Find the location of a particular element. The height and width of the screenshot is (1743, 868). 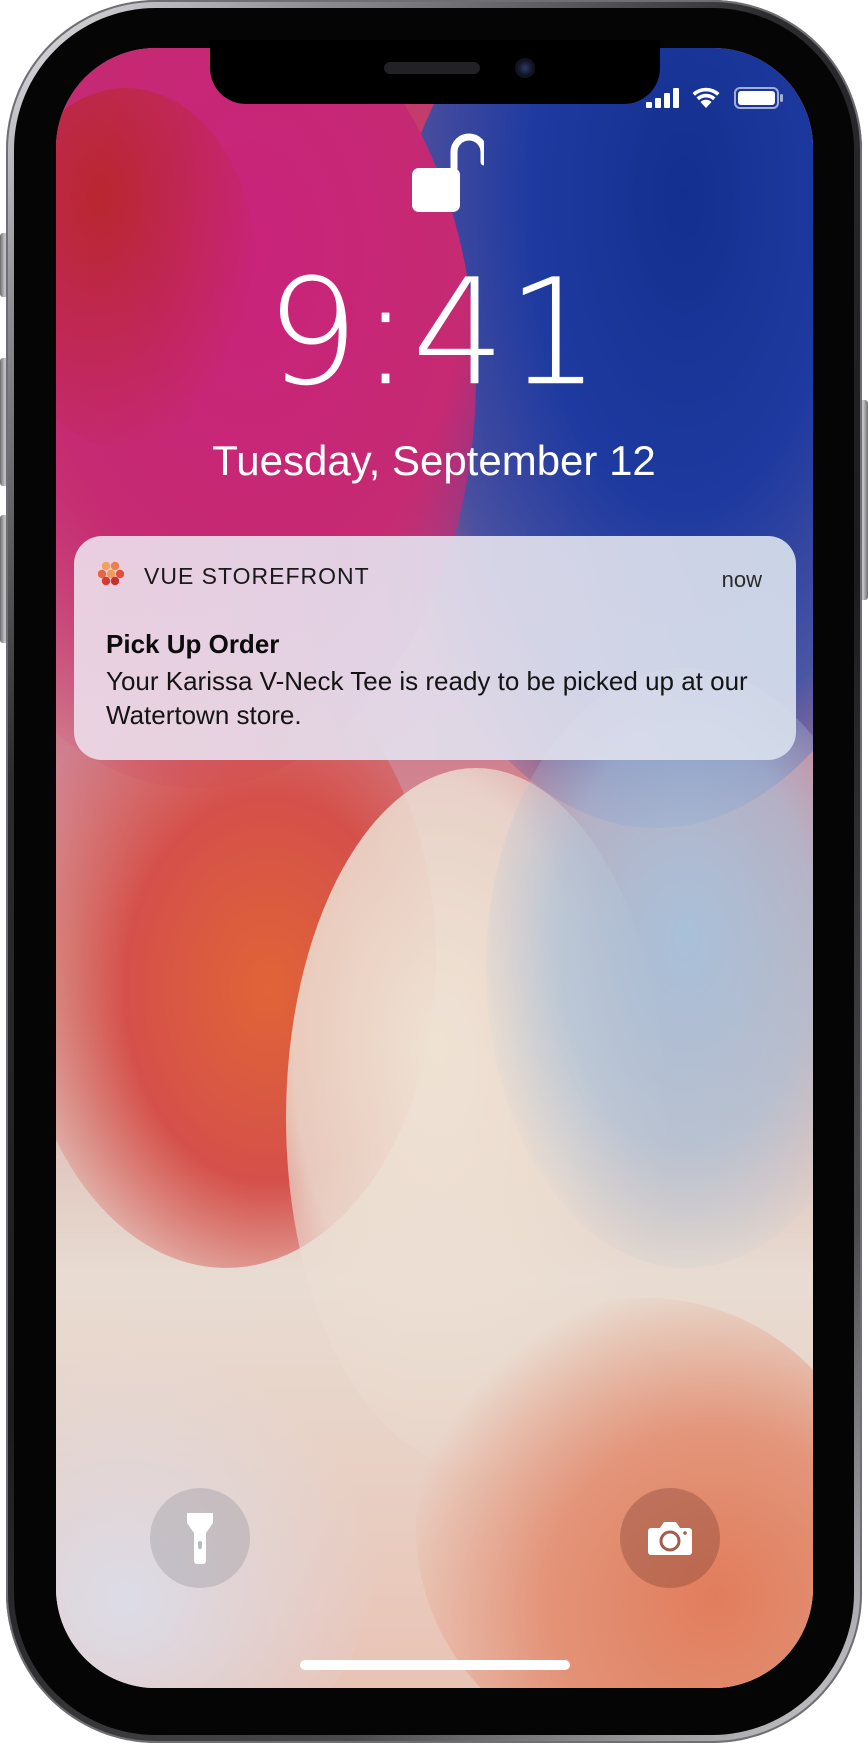

flashlight-icon is located at coordinates (200, 1538).